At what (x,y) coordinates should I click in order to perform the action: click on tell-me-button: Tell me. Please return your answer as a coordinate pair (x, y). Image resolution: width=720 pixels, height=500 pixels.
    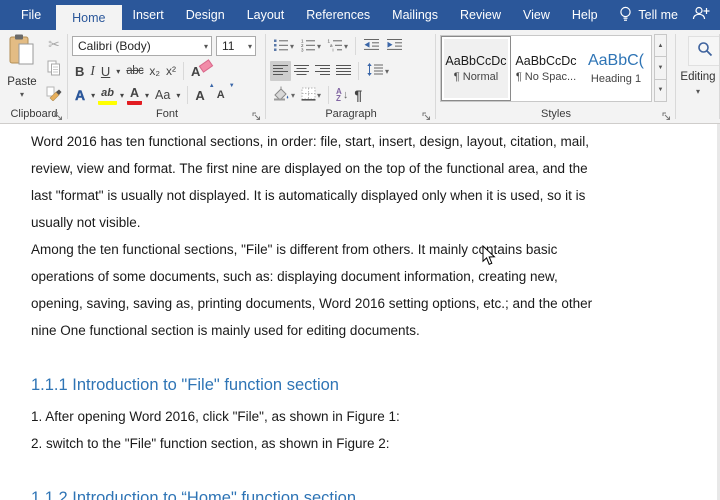
    Looking at the image, I should click on (648, 15).